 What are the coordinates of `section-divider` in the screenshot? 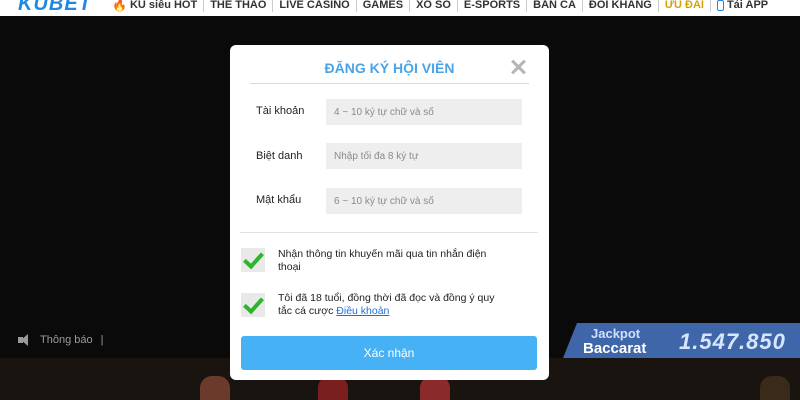 It's located at (389, 232).